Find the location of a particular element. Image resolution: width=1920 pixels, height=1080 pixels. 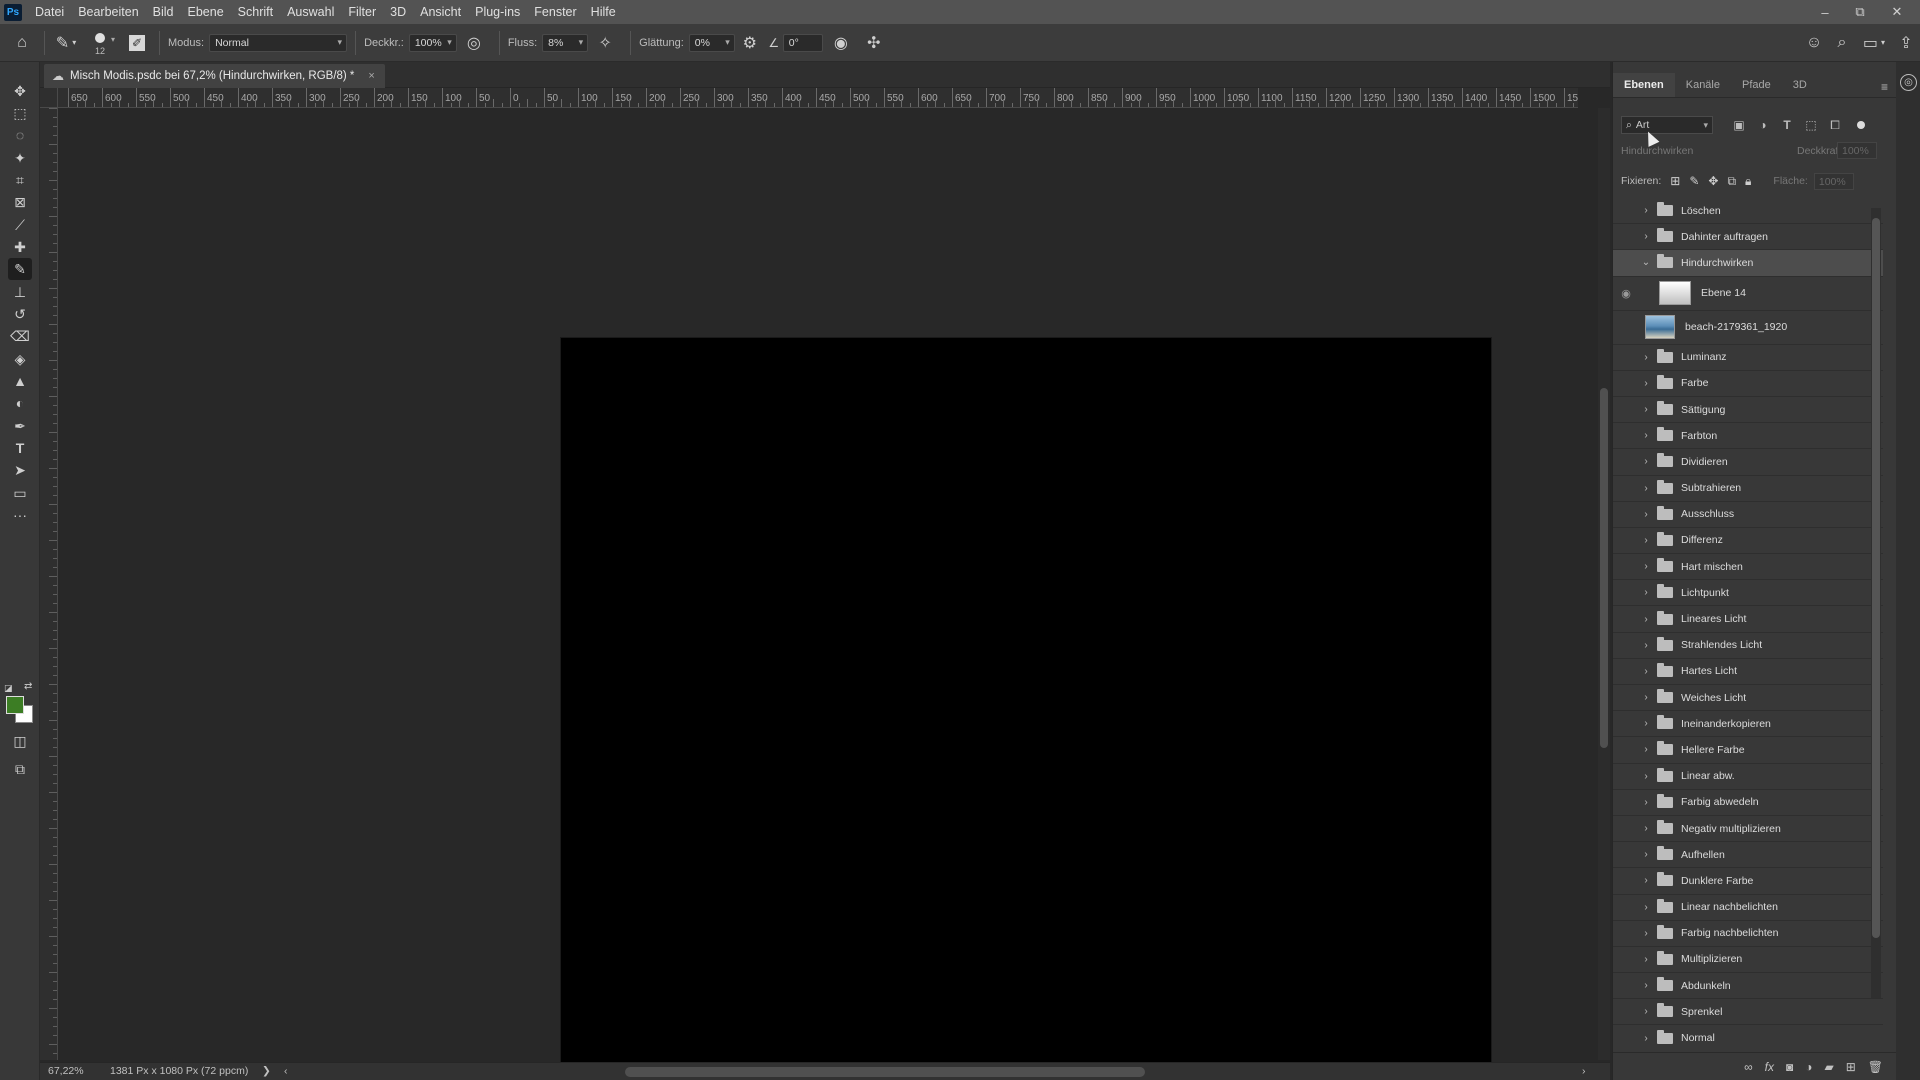

eyedropper-tool-icon: ⟋ is located at coordinates (20, 225).